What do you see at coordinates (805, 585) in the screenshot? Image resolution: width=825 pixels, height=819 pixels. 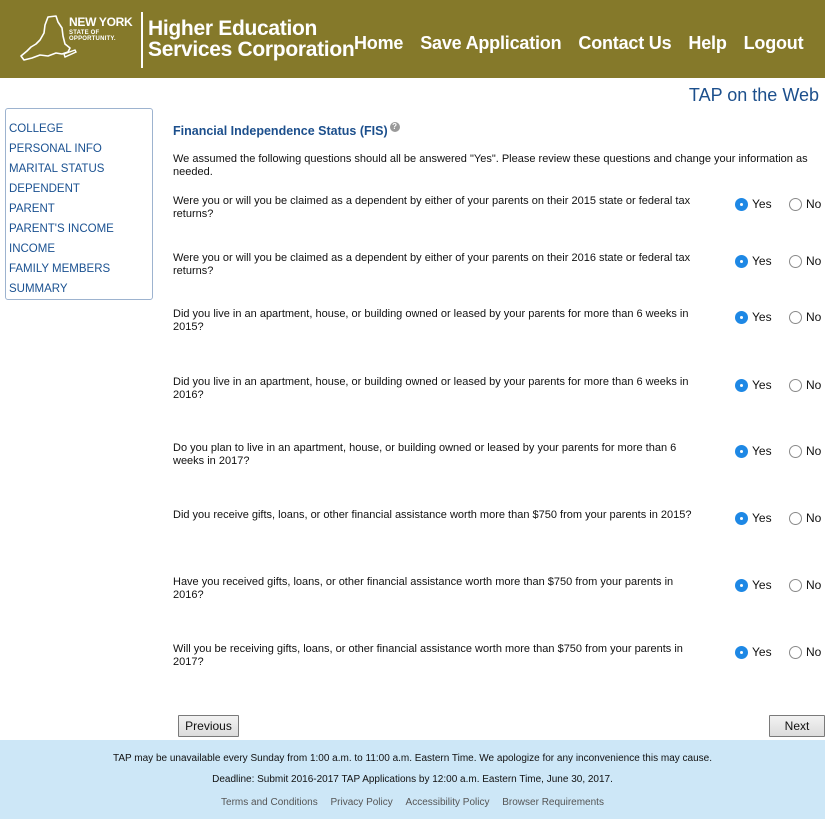 I see `q7-no-option: No` at bounding box center [805, 585].